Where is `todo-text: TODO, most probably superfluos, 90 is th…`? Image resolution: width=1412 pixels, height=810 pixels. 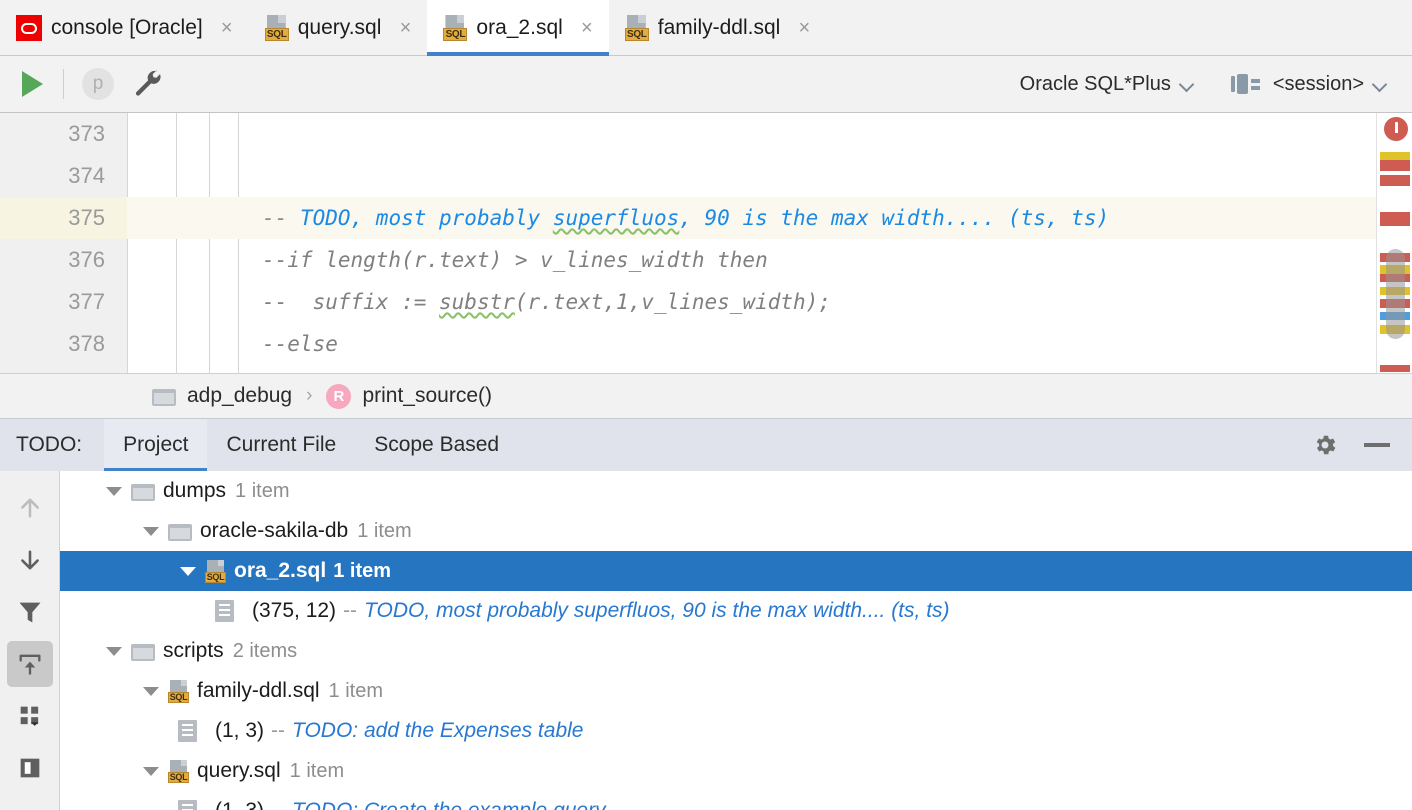 todo-text: TODO, most probably superfluos, 90 is th… is located at coordinates (657, 610).